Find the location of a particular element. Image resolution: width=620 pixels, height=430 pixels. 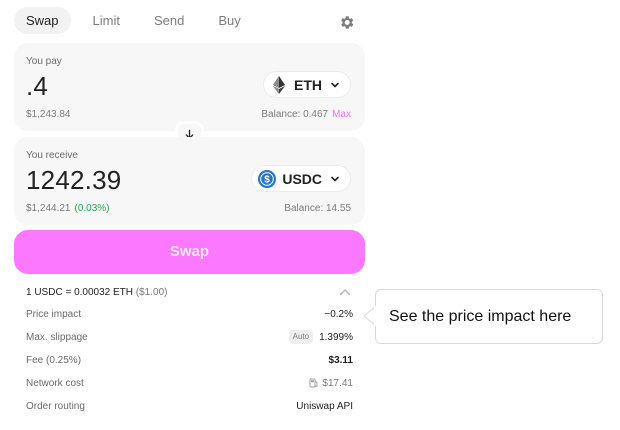

pay-token-selector: ETH is located at coordinates (307, 84).